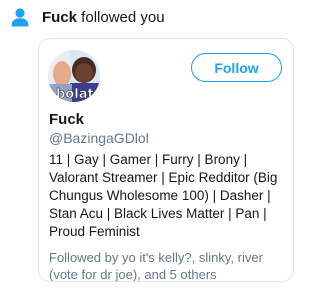  I want to click on display-name: Fuck, so click(66, 119).